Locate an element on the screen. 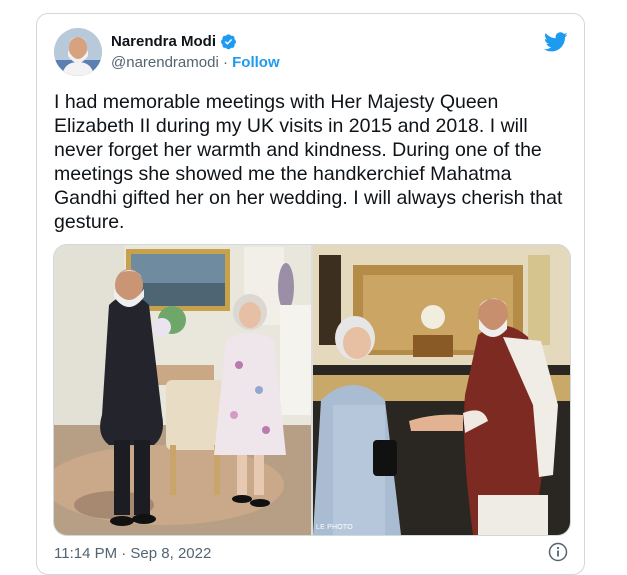 The height and width of the screenshot is (575, 627). follow-button: Follow is located at coordinates (256, 62).